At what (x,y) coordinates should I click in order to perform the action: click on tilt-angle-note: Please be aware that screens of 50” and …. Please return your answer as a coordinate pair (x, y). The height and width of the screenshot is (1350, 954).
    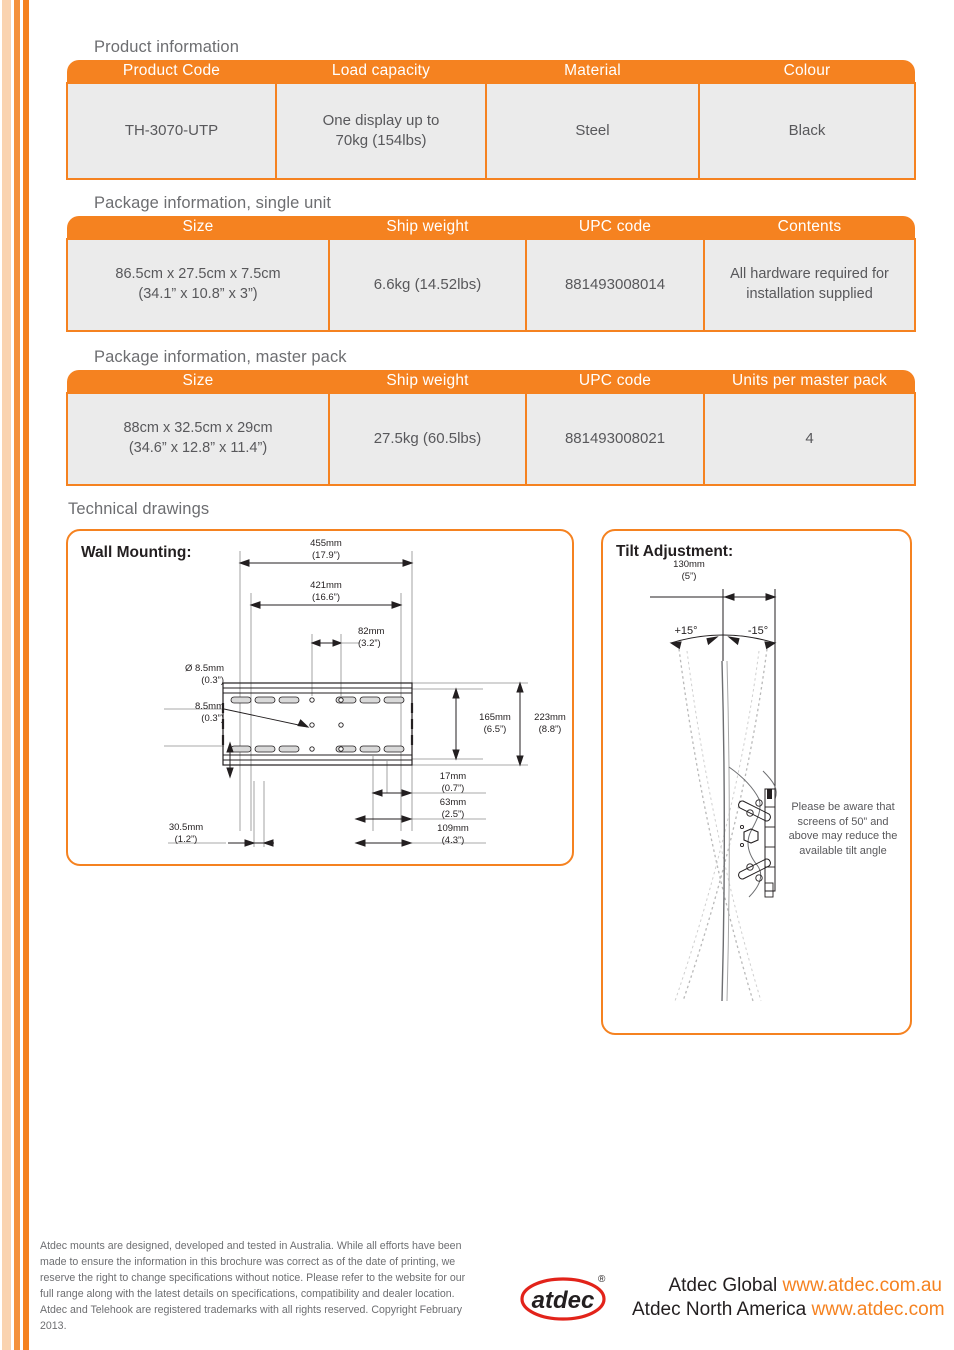
    Looking at the image, I should click on (843, 829).